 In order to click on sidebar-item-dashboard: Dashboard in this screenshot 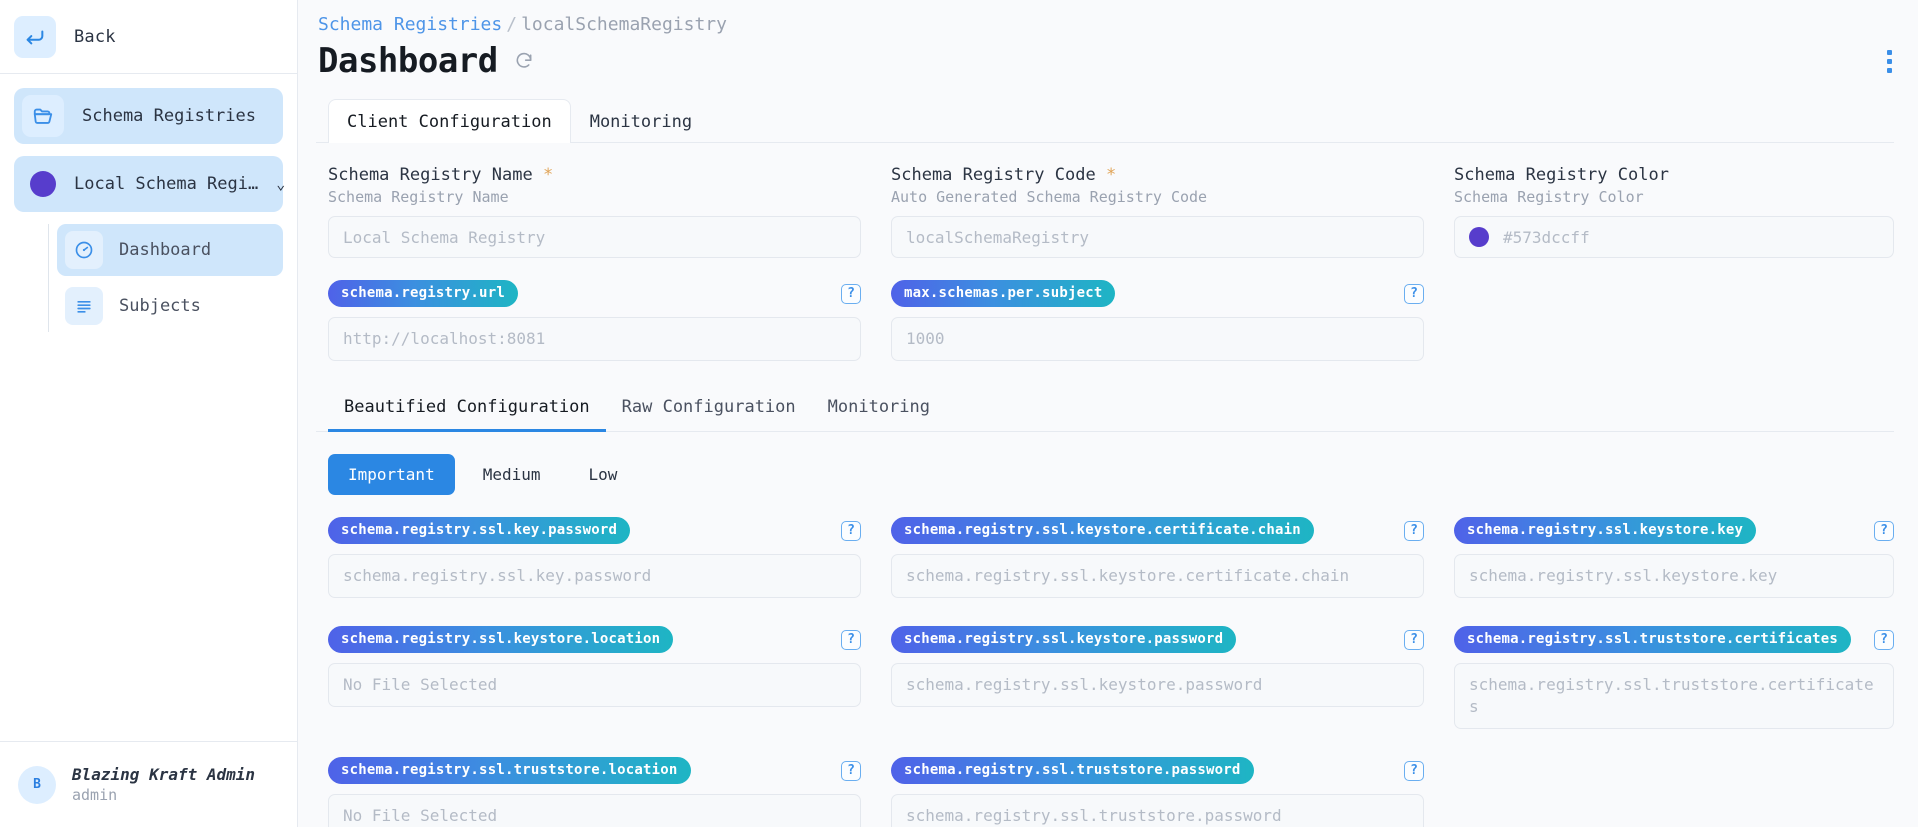, I will do `click(170, 250)`.